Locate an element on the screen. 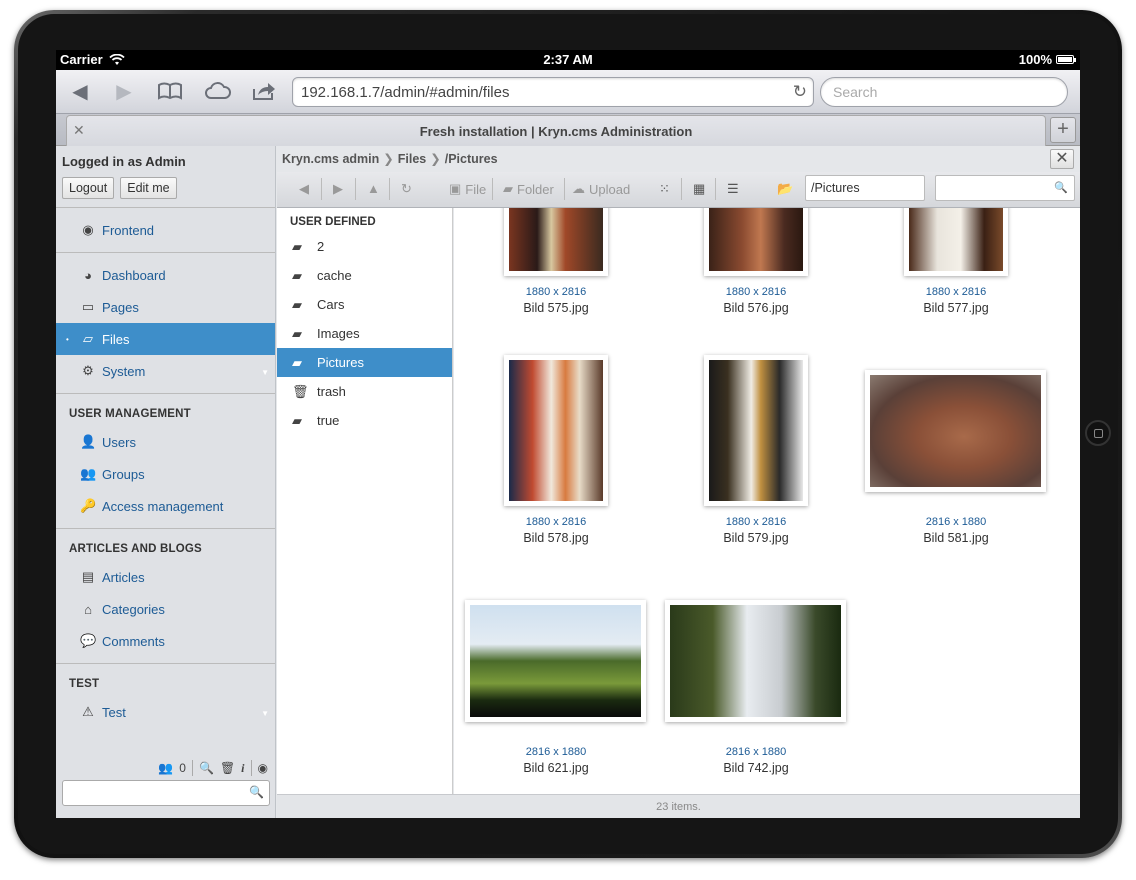 This screenshot has width=1136, height=880. search-icon: 🔍 is located at coordinates (206, 768).